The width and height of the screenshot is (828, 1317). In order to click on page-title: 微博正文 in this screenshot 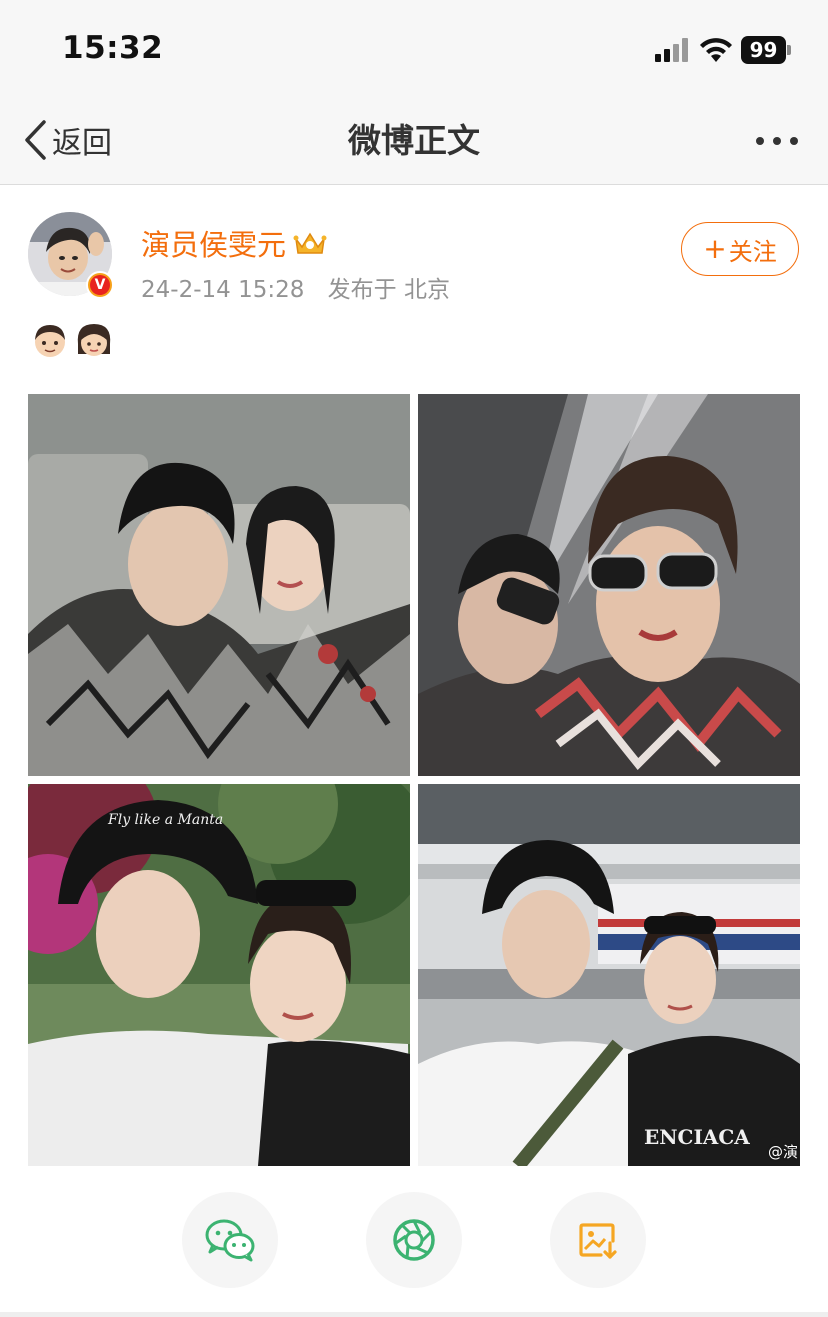, I will do `click(414, 140)`.